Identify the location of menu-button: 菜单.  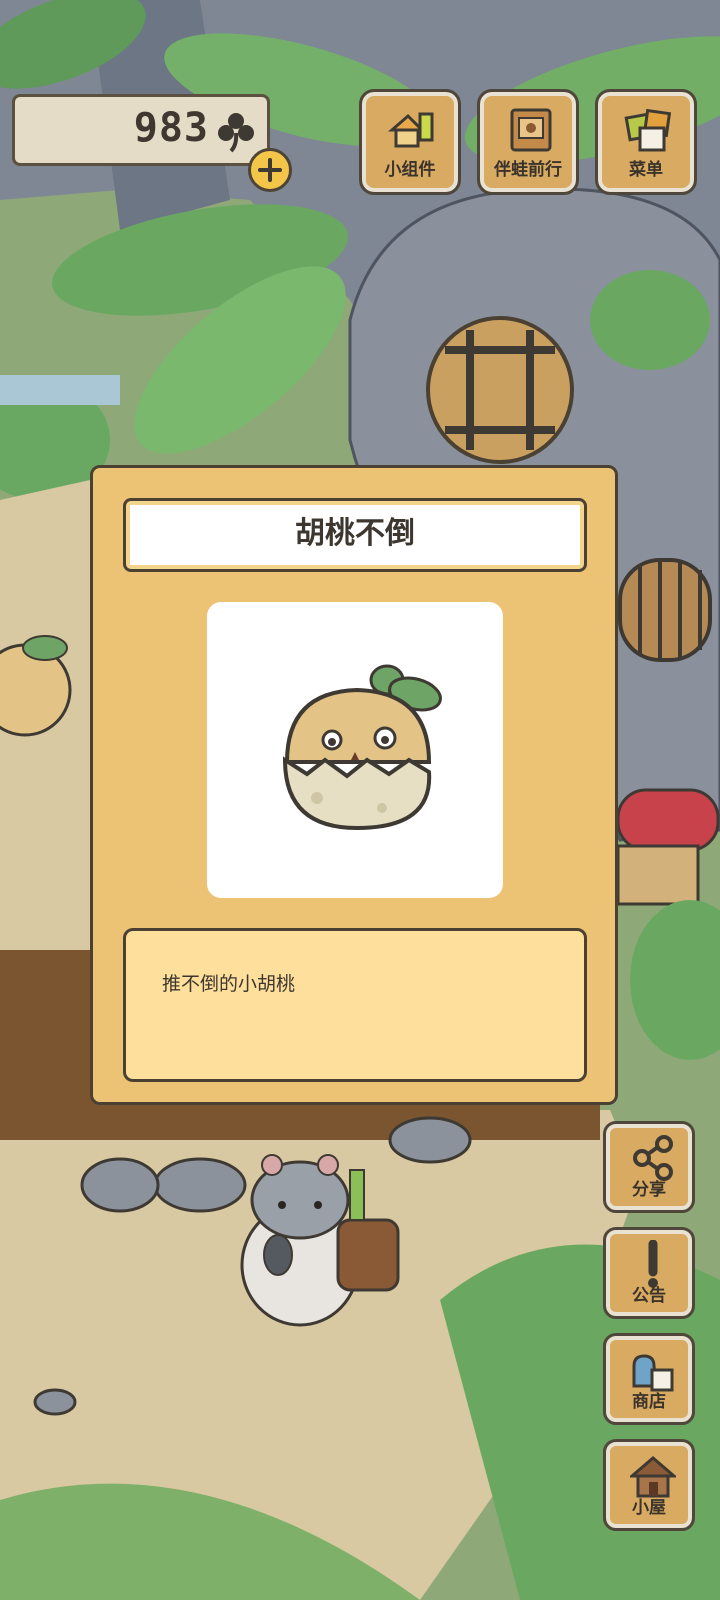
(646, 142).